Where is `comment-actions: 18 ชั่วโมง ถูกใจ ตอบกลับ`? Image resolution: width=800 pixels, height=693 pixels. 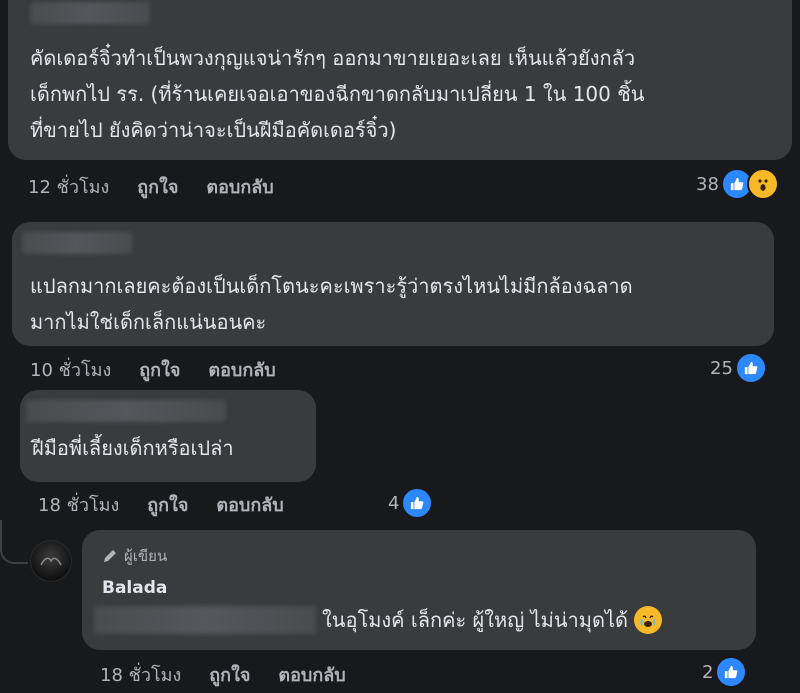
comment-actions: 18 ชั่วโมง ถูกใจ ตอบกลับ is located at coordinates (175, 504).